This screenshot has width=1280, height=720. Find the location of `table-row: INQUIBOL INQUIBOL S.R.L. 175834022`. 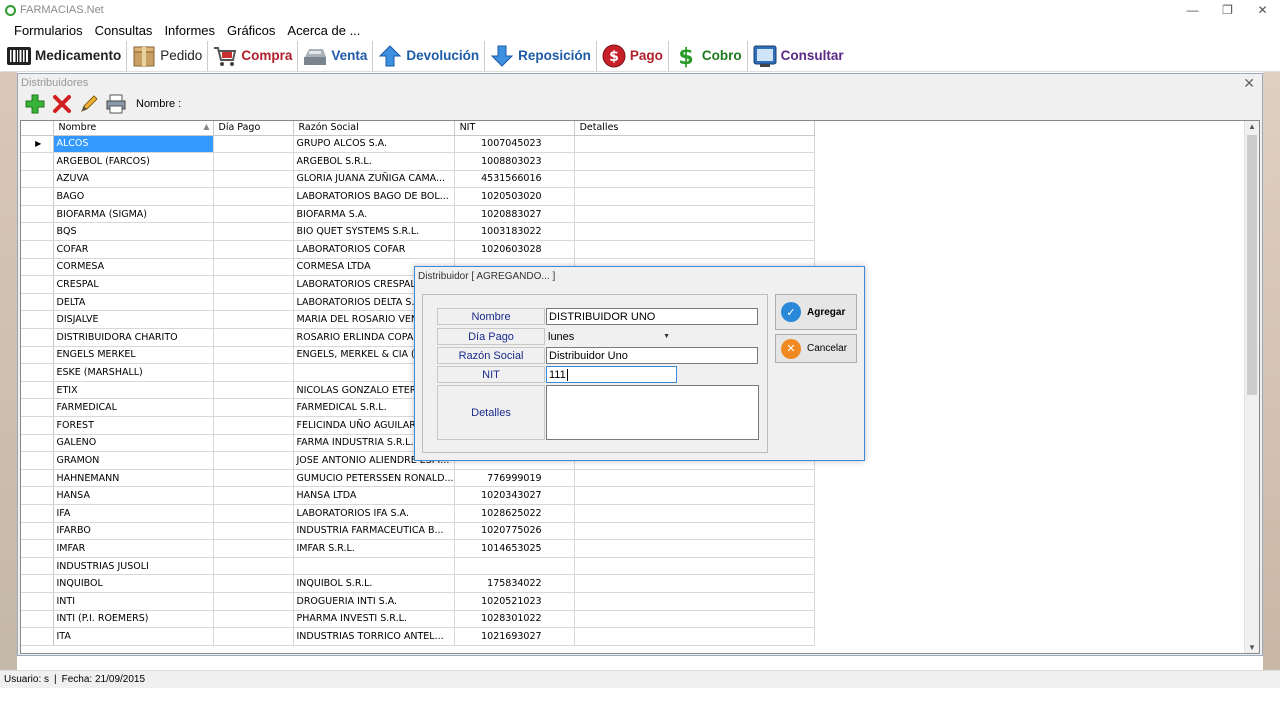

table-row: INQUIBOL INQUIBOL S.R.L. 175834022 is located at coordinates (418, 583).